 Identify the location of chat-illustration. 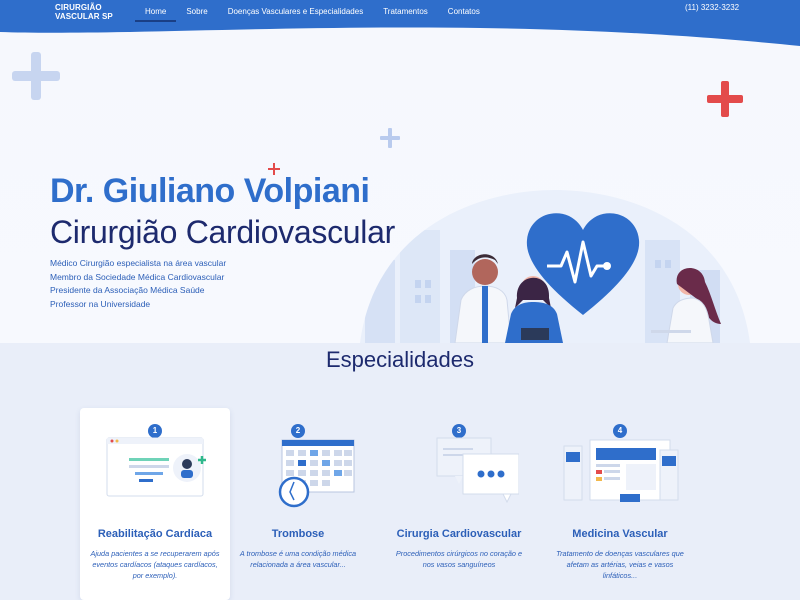
(477, 470).